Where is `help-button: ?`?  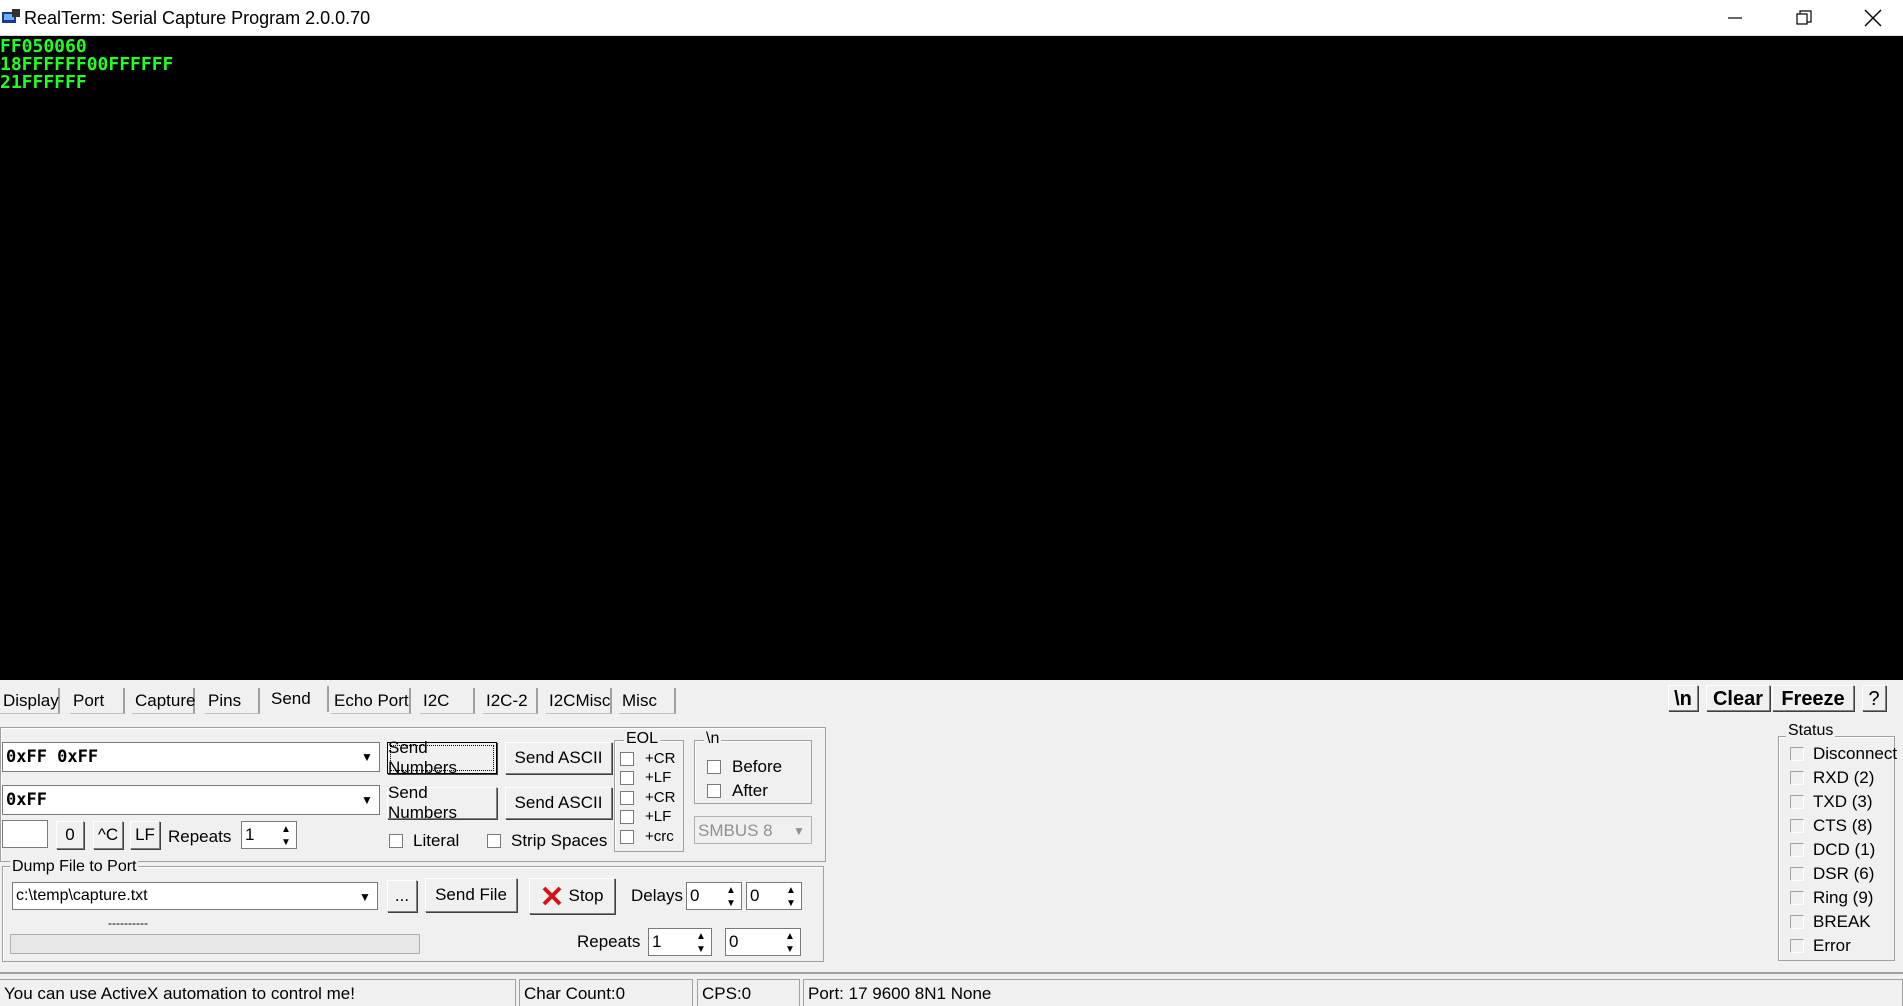 help-button: ? is located at coordinates (1874, 698).